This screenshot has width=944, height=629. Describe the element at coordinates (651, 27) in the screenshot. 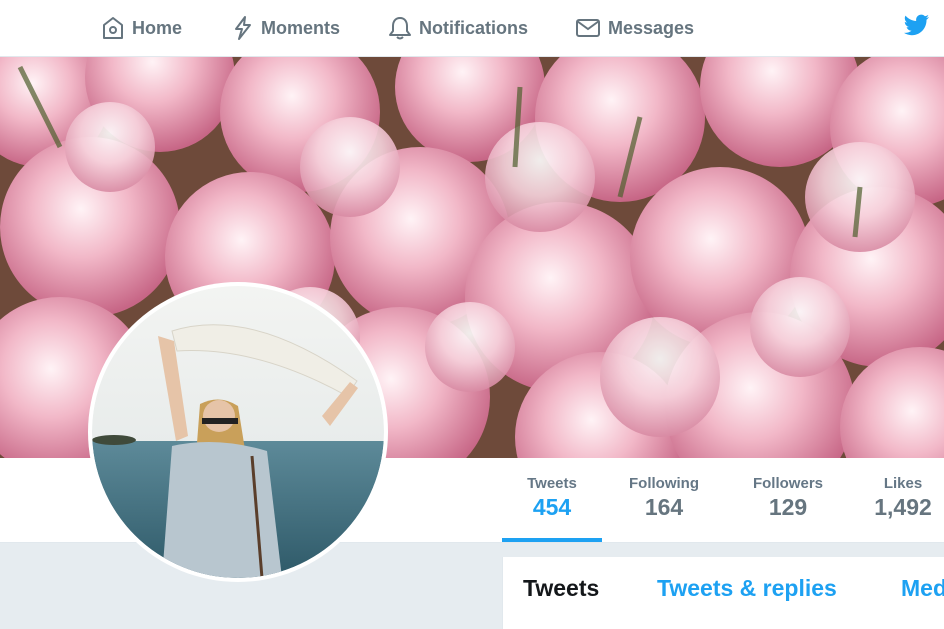

I see `nav-messages-label: Messages` at that location.